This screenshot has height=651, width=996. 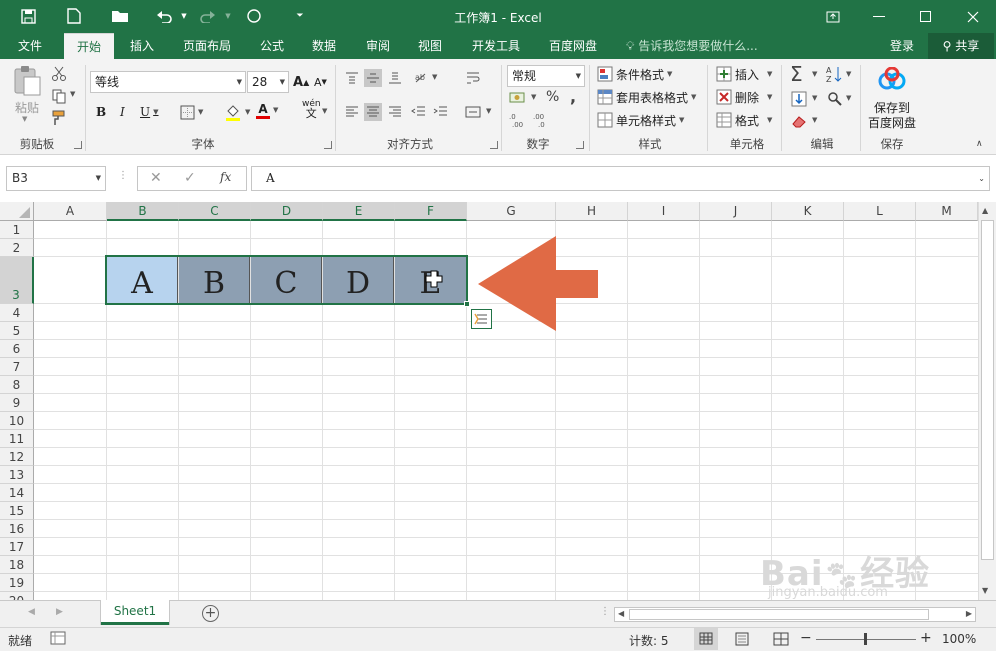 I want to click on wrap-text-icon, so click(x=473, y=78).